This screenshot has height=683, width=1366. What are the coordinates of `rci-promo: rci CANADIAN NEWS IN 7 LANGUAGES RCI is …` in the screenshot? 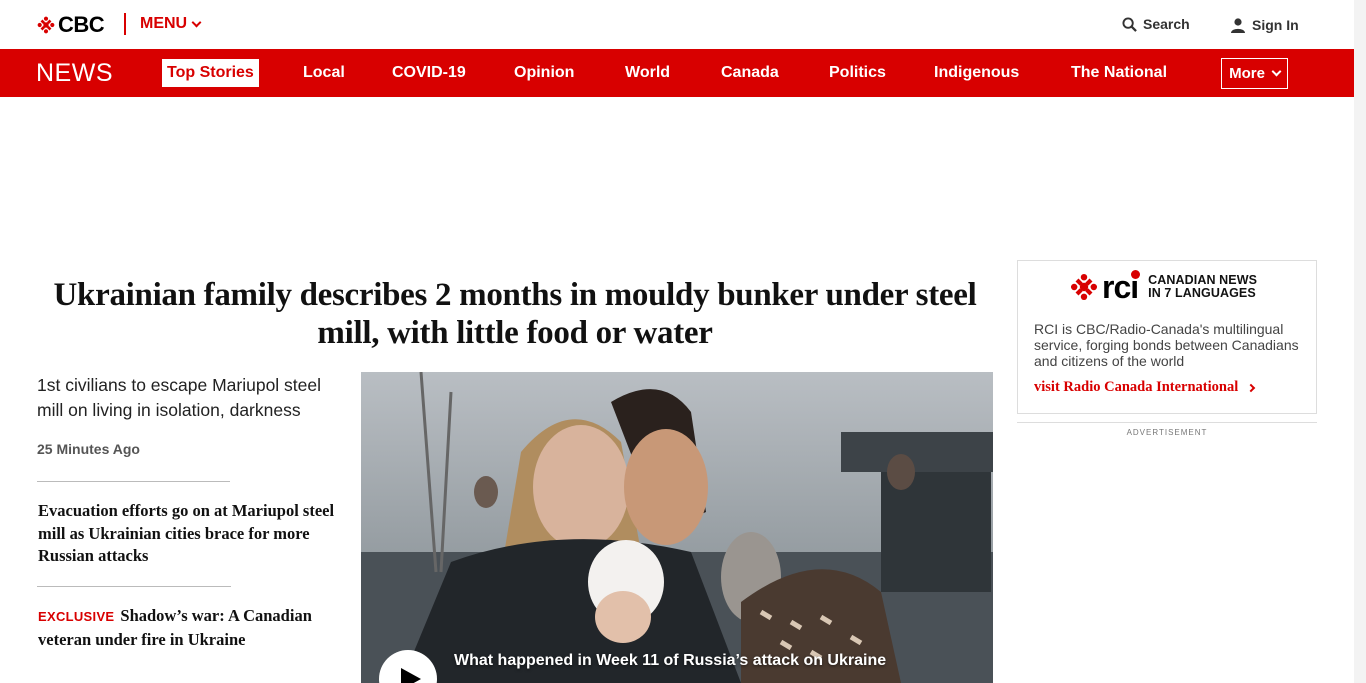 It's located at (1167, 337).